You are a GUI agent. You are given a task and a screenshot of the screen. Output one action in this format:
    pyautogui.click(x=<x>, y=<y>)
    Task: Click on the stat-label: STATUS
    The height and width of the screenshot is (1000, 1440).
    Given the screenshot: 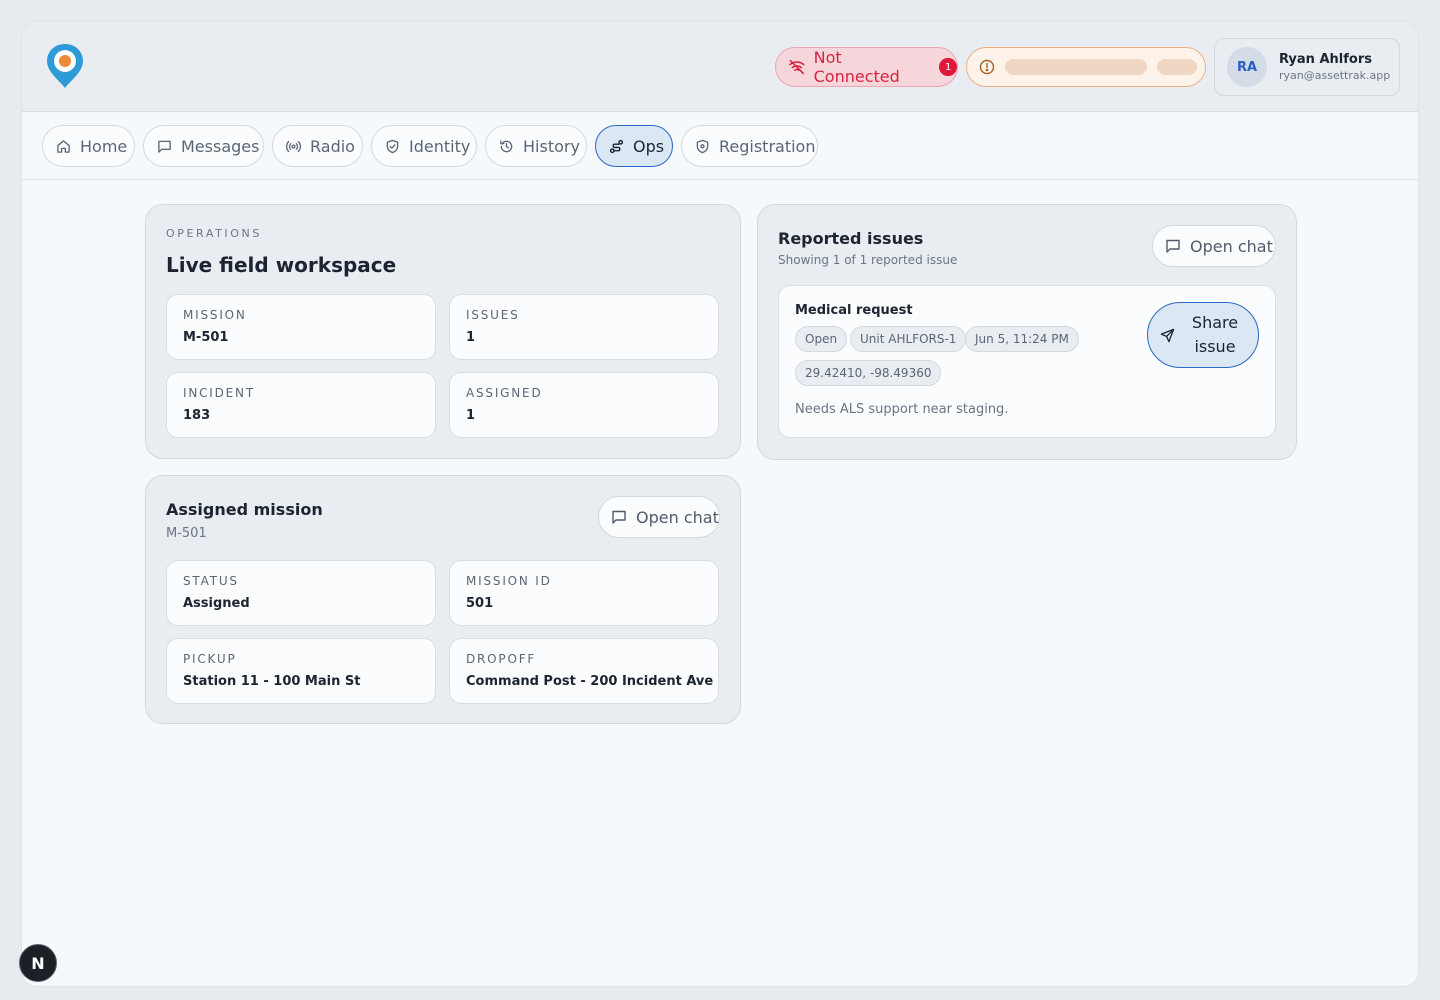 What is the action you would take?
    pyautogui.click(x=211, y=581)
    